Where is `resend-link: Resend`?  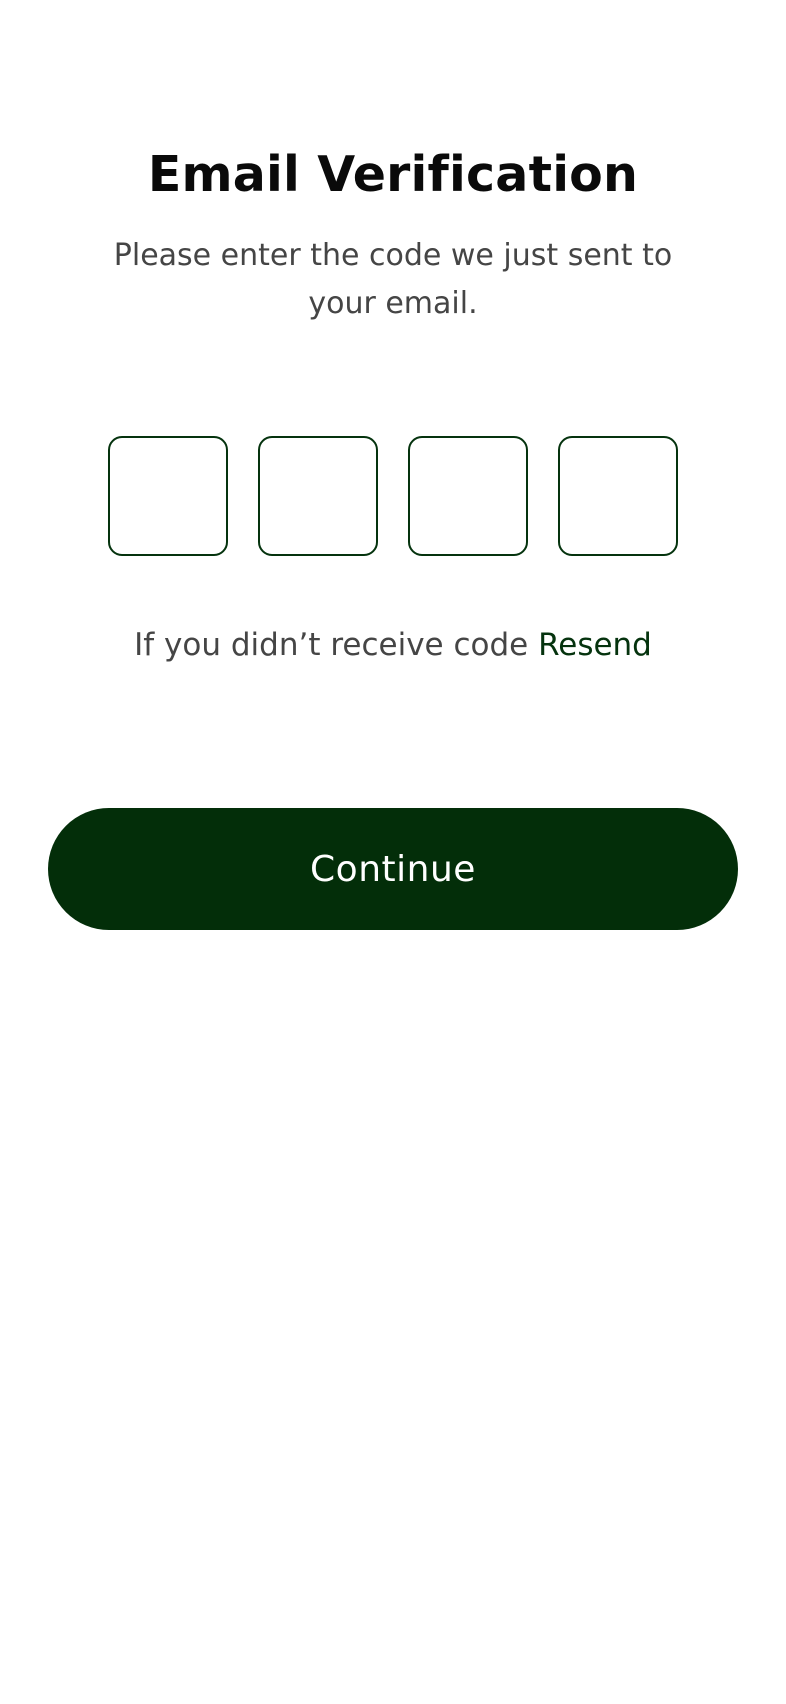 resend-link: Resend is located at coordinates (595, 645).